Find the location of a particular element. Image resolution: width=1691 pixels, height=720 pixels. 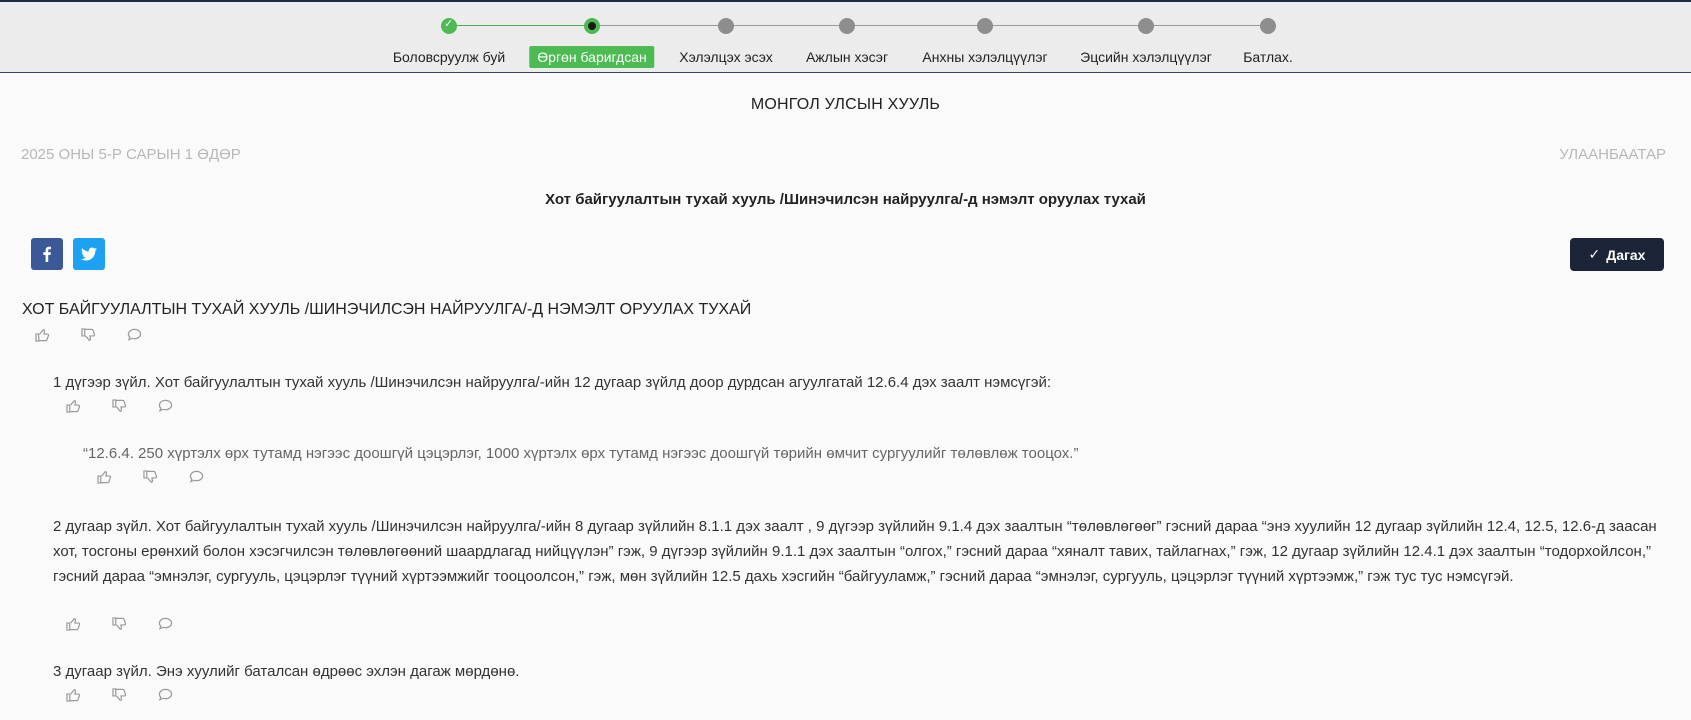

step-label-discussion-decision: Хэлэлцэх эсэх is located at coordinates (726, 57).